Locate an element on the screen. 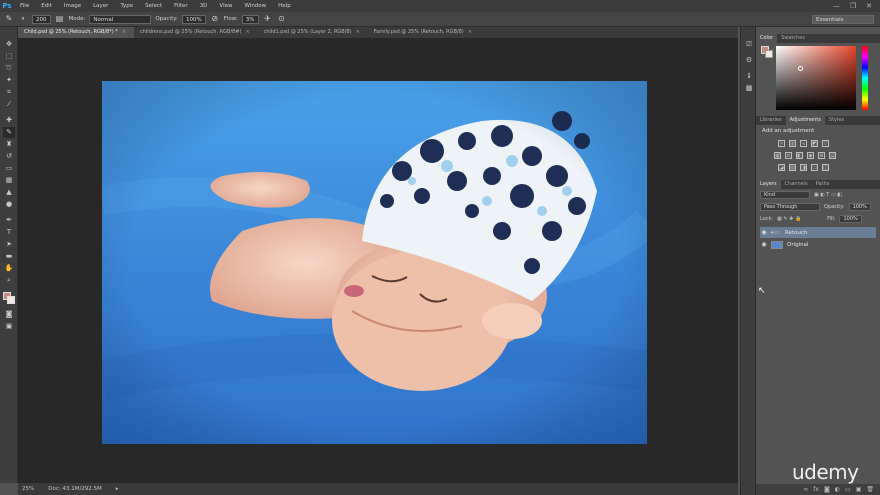 The image size is (880, 495). background-color-chip is located at coordinates (769, 54).